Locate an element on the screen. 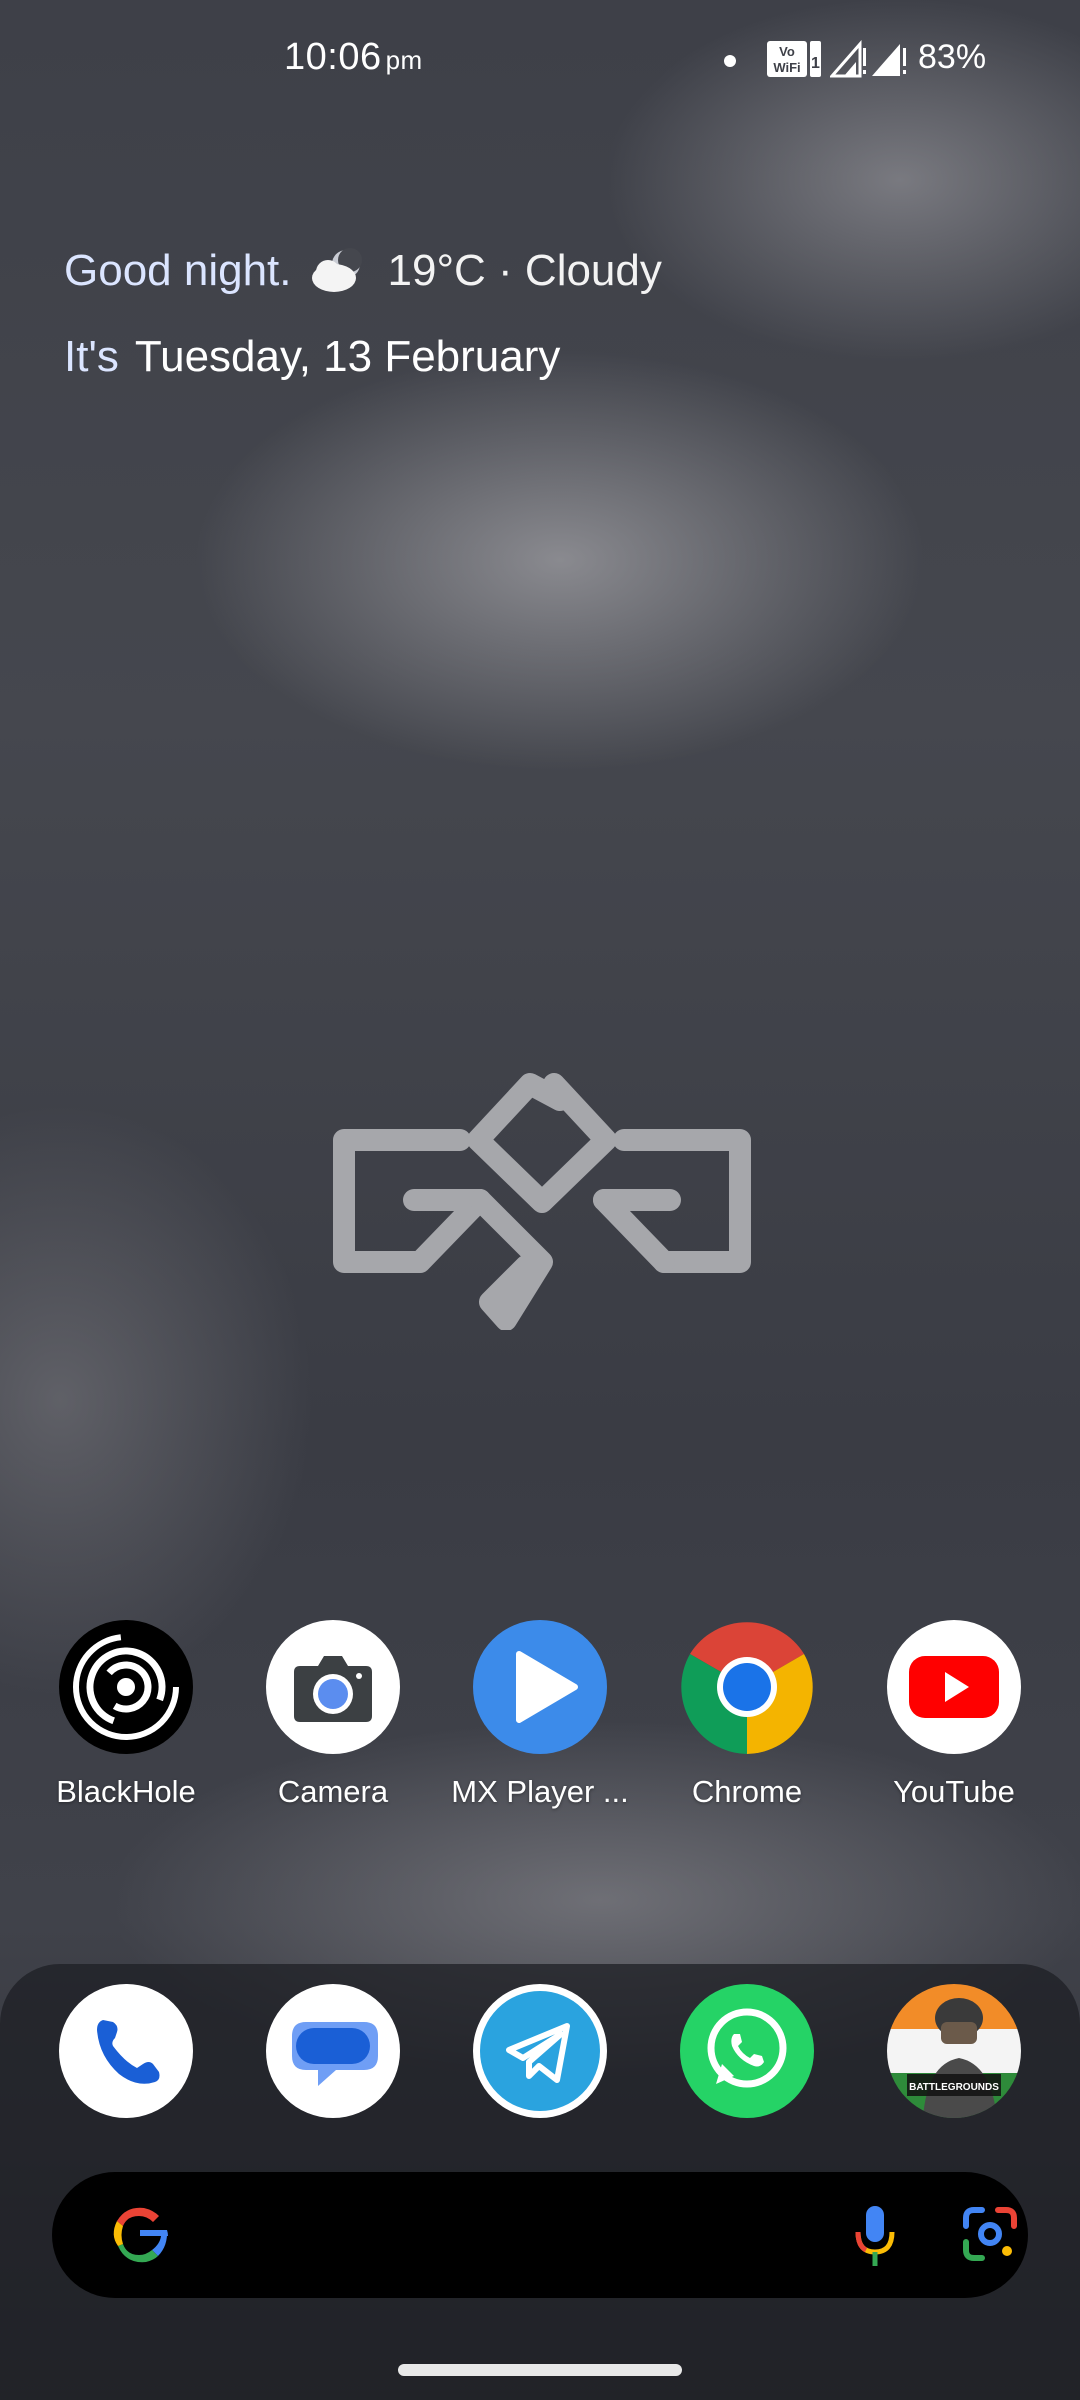 Image resolution: width=1080 pixels, height=2400 pixels. date-text: Tuesday, 13 February is located at coordinates (347, 356).